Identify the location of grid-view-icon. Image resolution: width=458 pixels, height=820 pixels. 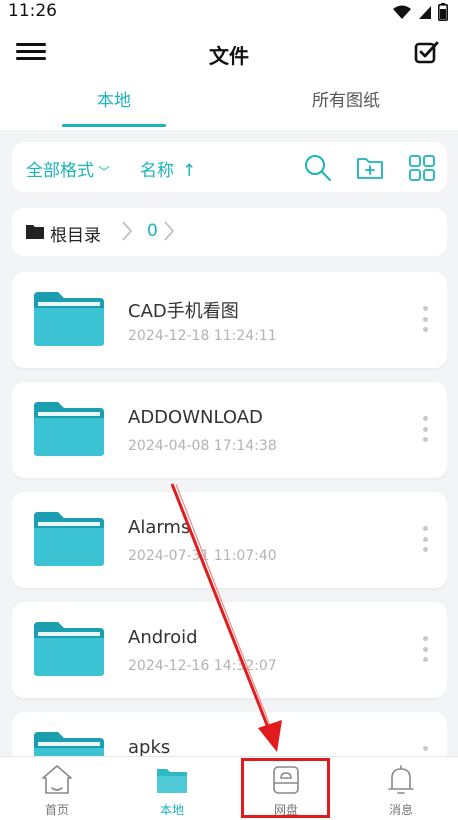
(422, 168).